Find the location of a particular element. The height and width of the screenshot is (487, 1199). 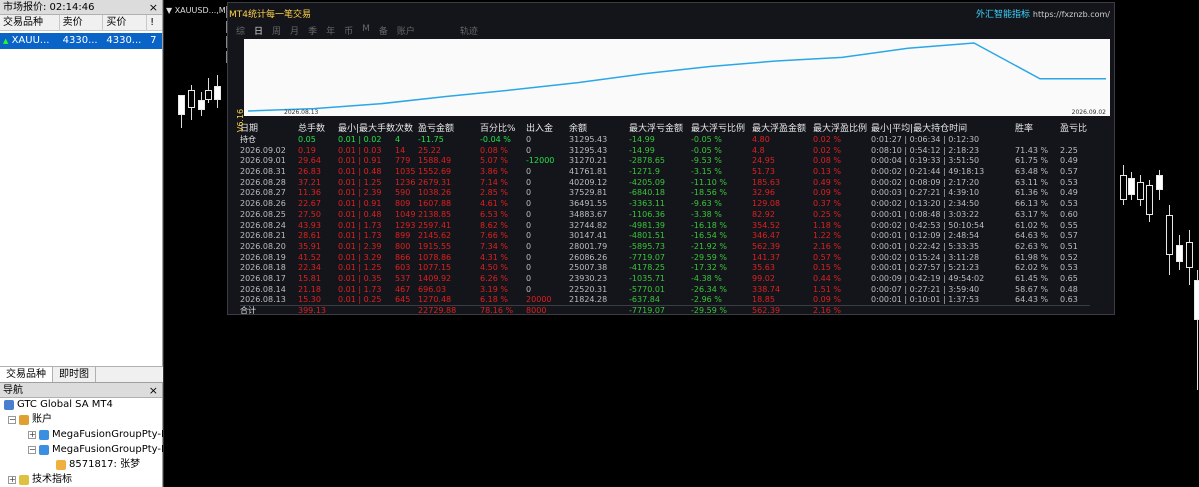

nav-item-broker: GTC Global SA MT4 is located at coordinates (58, 404).